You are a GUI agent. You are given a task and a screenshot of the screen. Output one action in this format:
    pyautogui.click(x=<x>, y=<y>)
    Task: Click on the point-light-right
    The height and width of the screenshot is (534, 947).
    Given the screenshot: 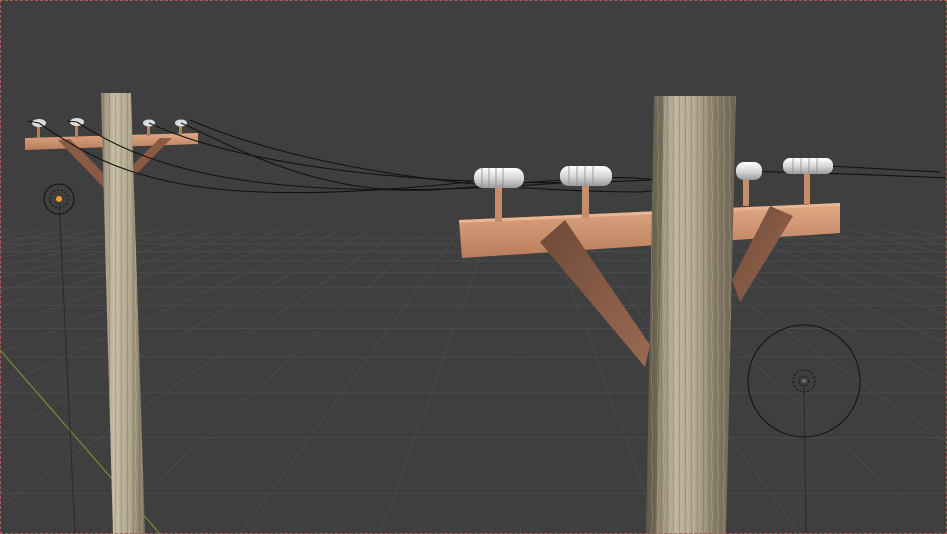 What is the action you would take?
    pyautogui.click(x=804, y=381)
    